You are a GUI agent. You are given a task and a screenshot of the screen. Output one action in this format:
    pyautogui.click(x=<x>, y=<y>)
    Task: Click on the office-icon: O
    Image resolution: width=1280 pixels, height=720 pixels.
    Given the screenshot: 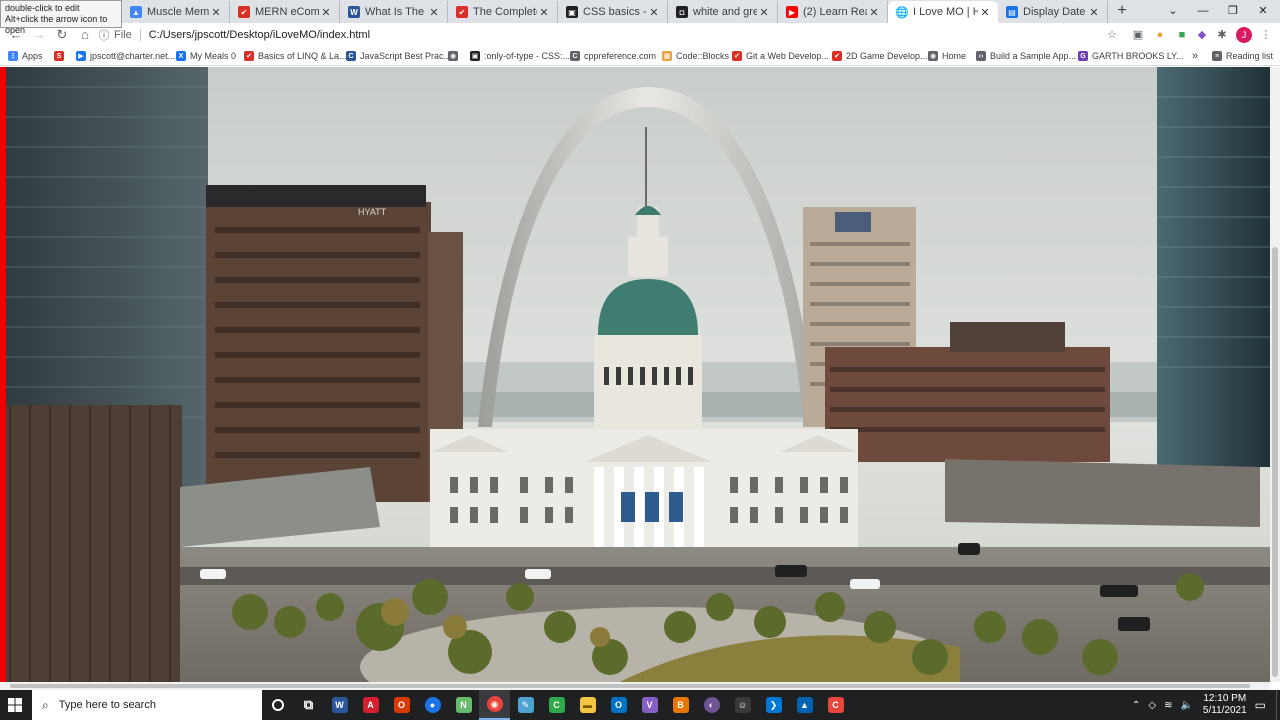 What is the action you would take?
    pyautogui.click(x=401, y=705)
    